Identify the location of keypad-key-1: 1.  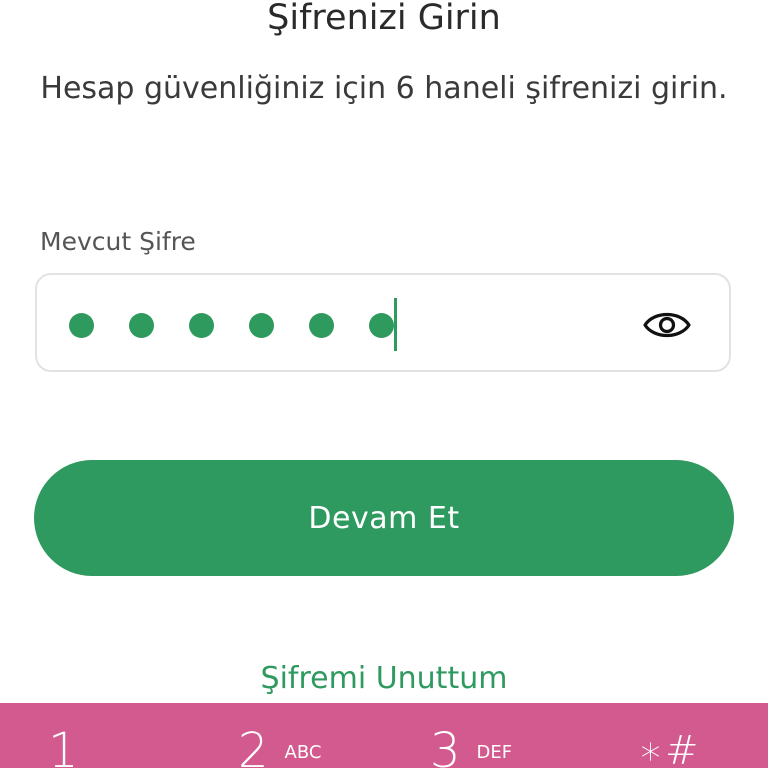
(63, 746).